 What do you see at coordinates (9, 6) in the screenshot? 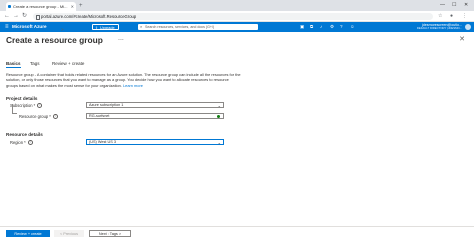
I see `azure-favicon-icon` at bounding box center [9, 6].